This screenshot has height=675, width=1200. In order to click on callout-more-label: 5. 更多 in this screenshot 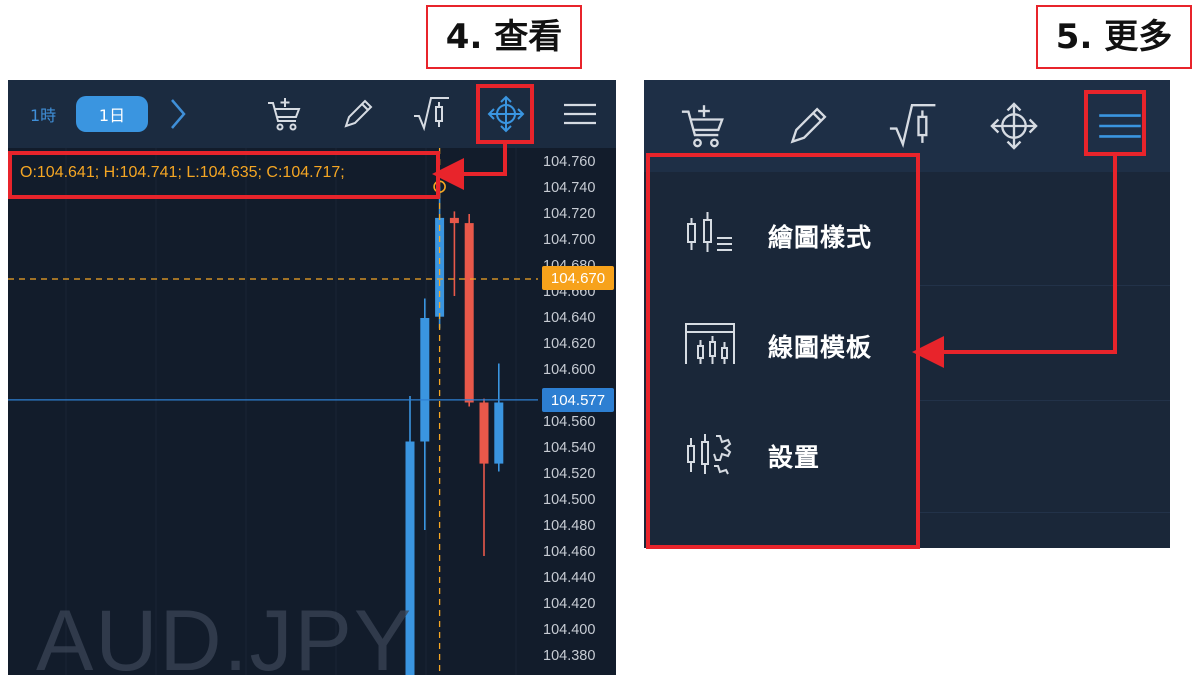, I will do `click(1114, 37)`.